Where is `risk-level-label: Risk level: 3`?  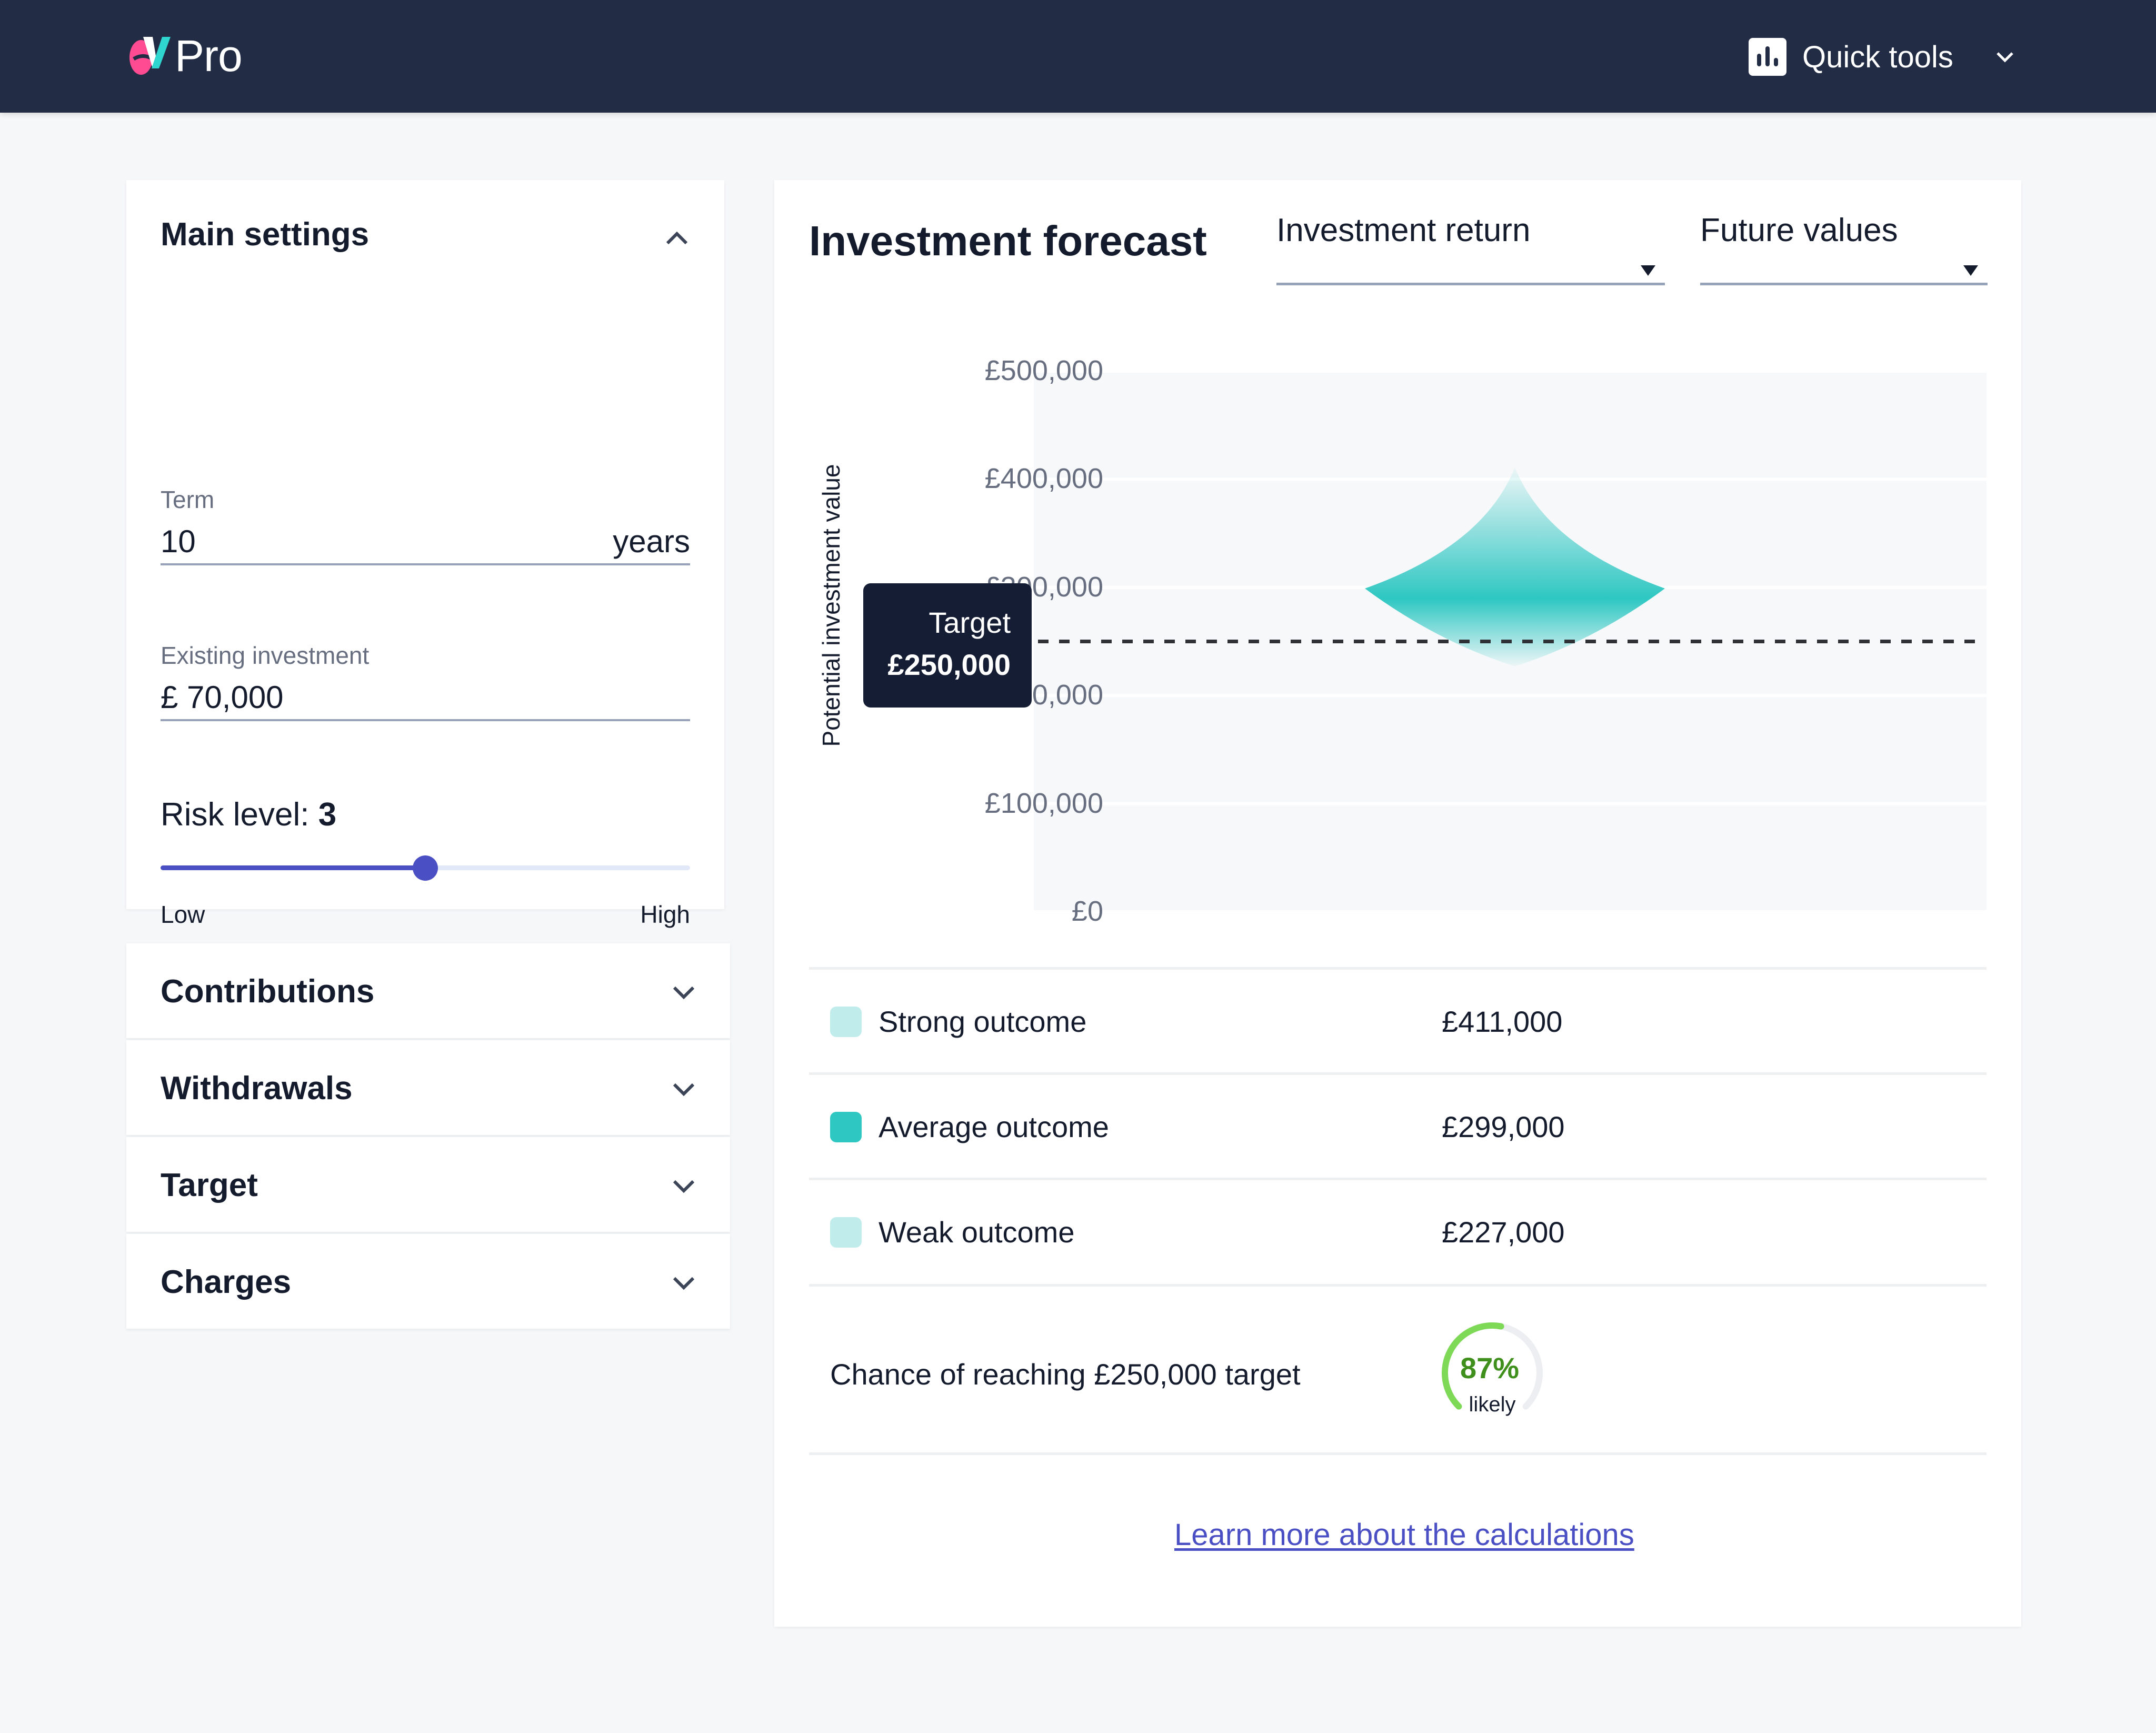 risk-level-label: Risk level: 3 is located at coordinates (248, 814).